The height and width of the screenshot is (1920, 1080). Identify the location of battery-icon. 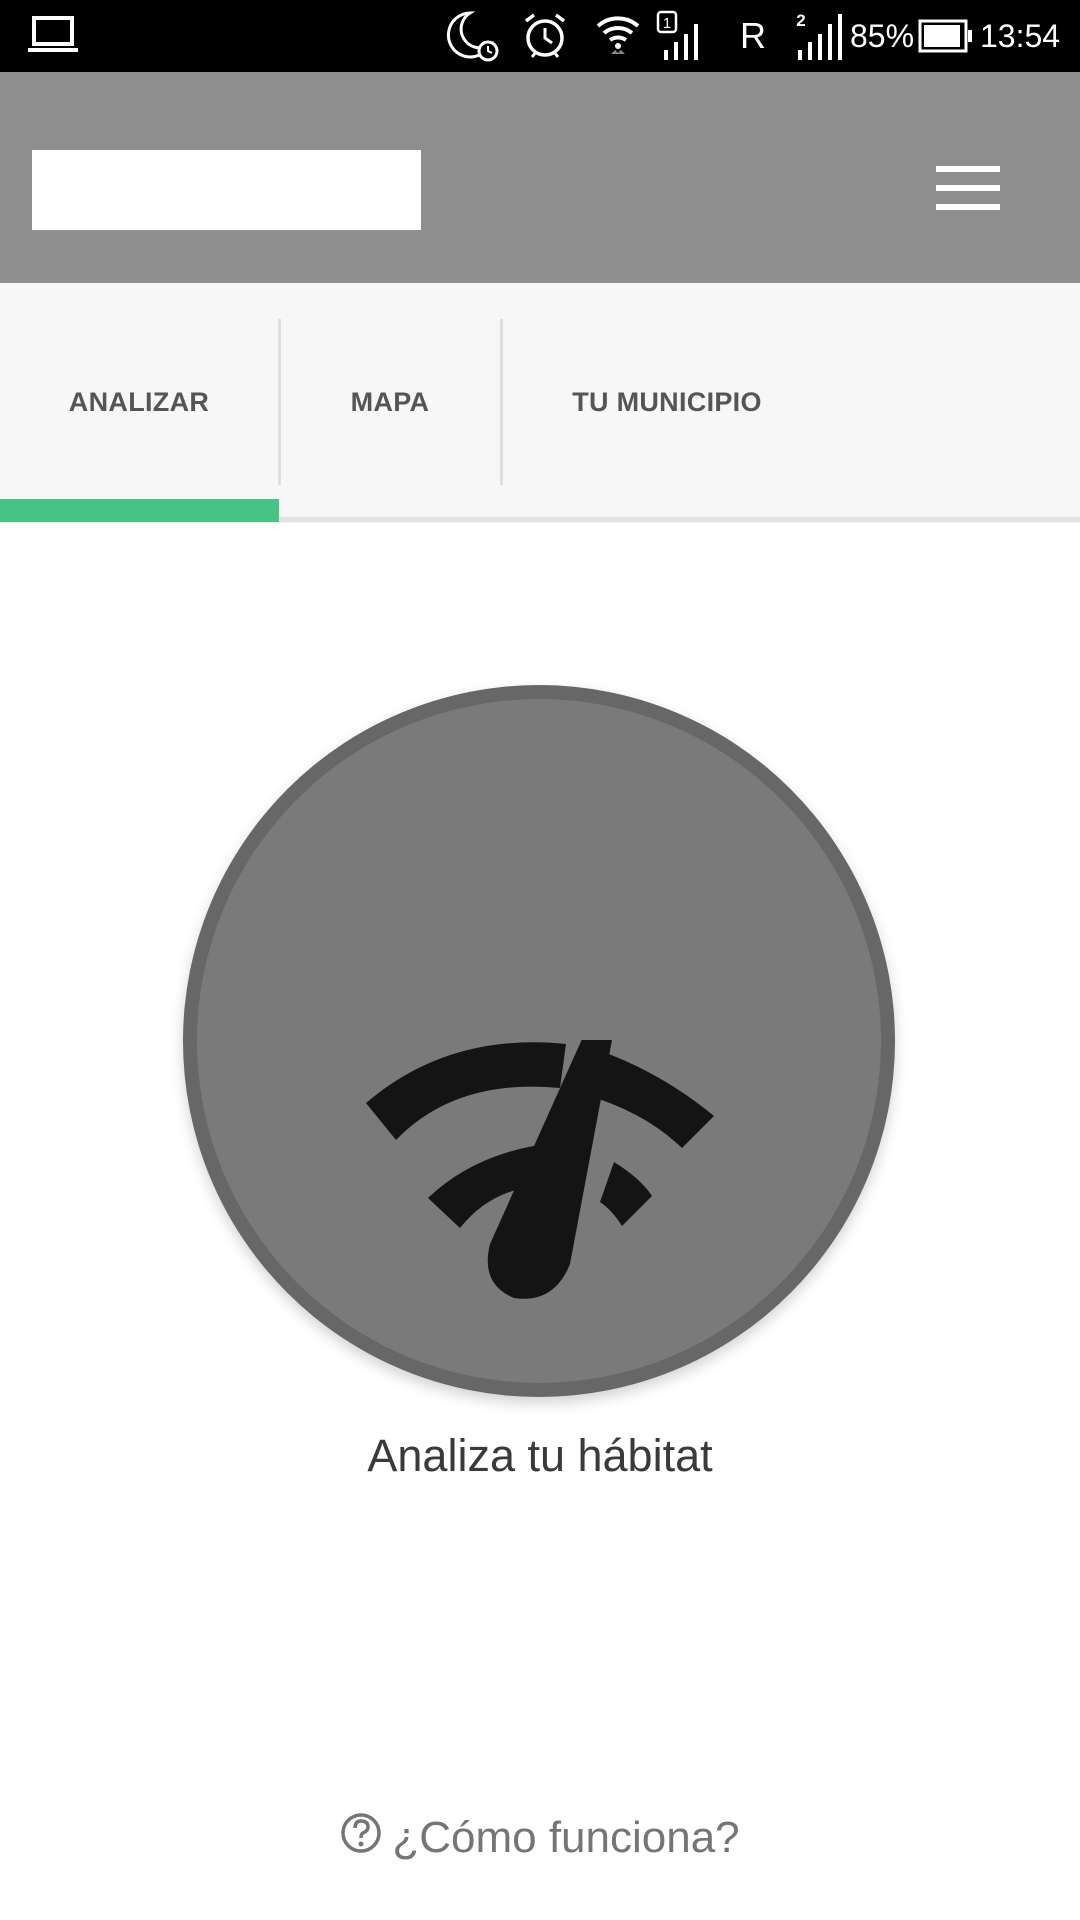
(946, 36).